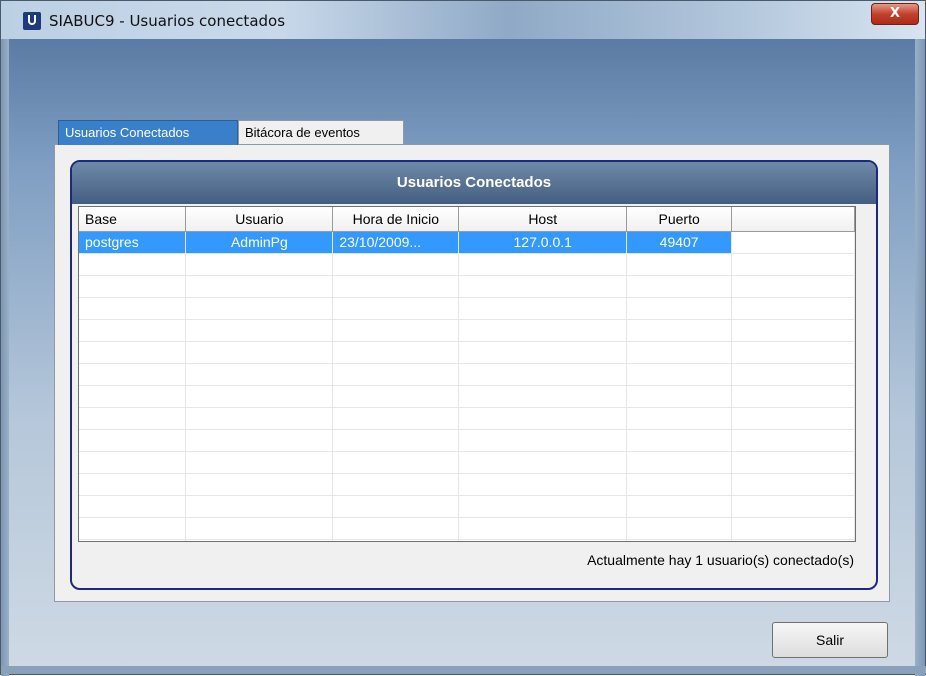  What do you see at coordinates (474, 183) in the screenshot?
I see `group-title: Usuarios Conectados` at bounding box center [474, 183].